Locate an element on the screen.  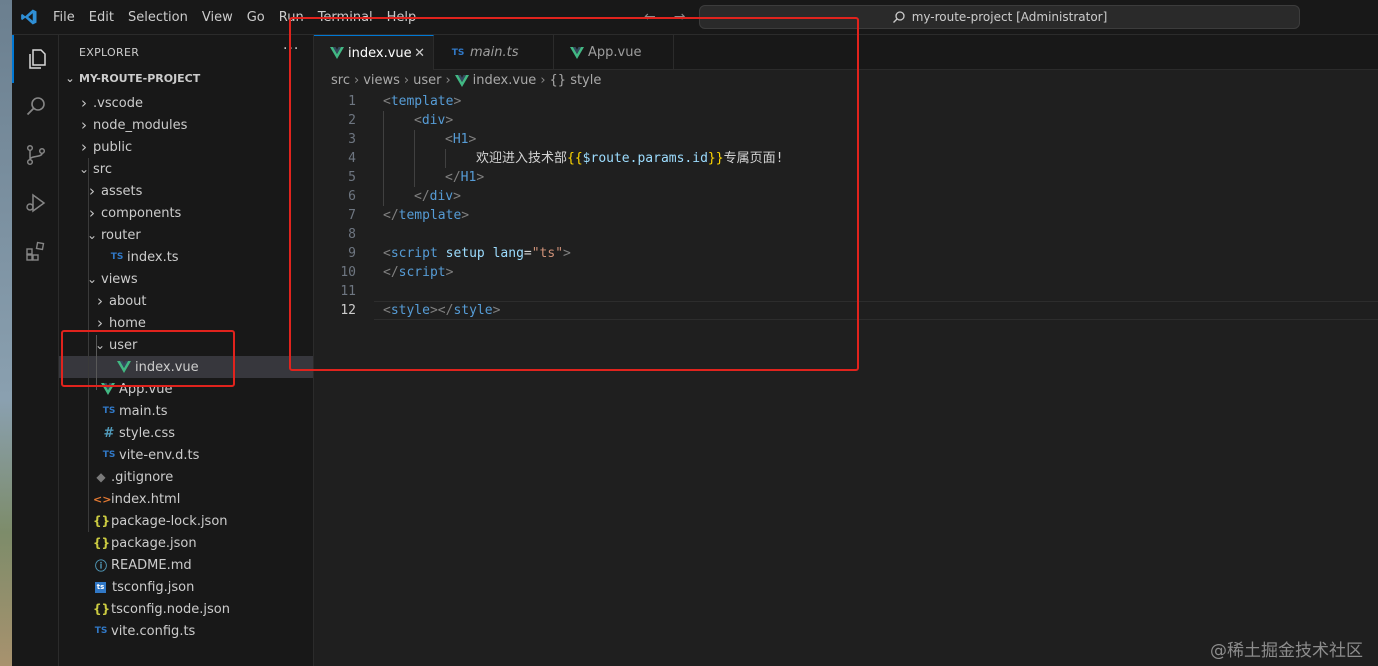
activity-source-control is located at coordinates (35, 155).